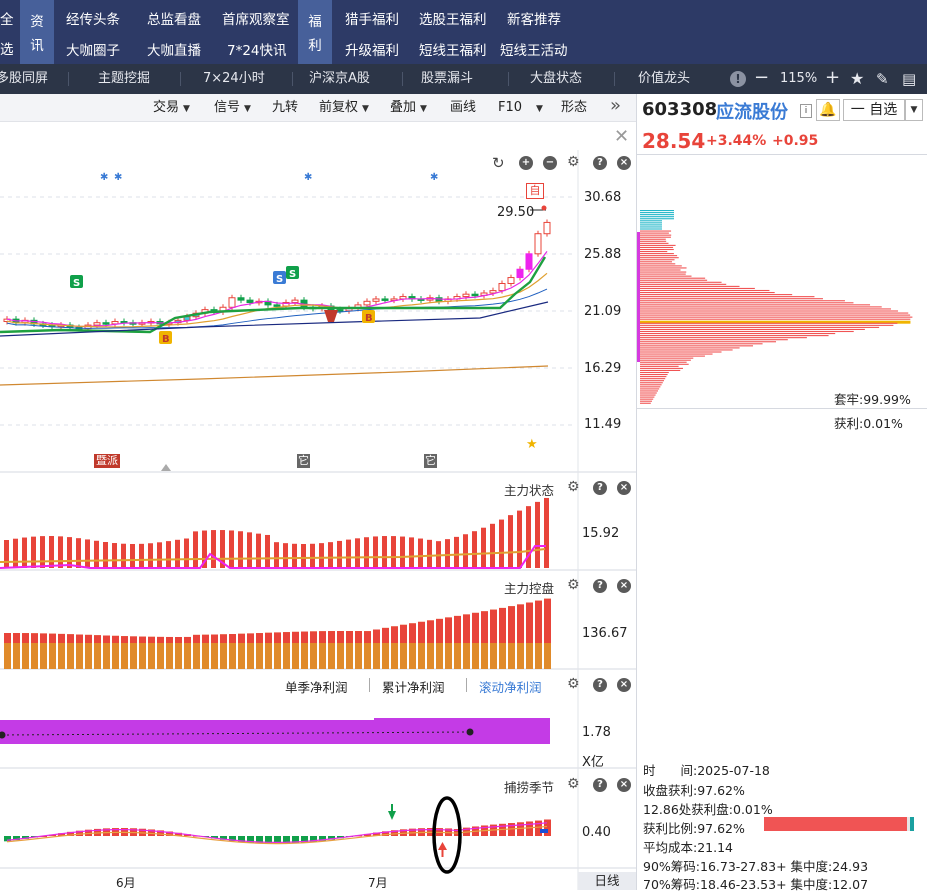  Describe the element at coordinates (882, 79) in the screenshot. I see `pen-icon: ✎` at that location.